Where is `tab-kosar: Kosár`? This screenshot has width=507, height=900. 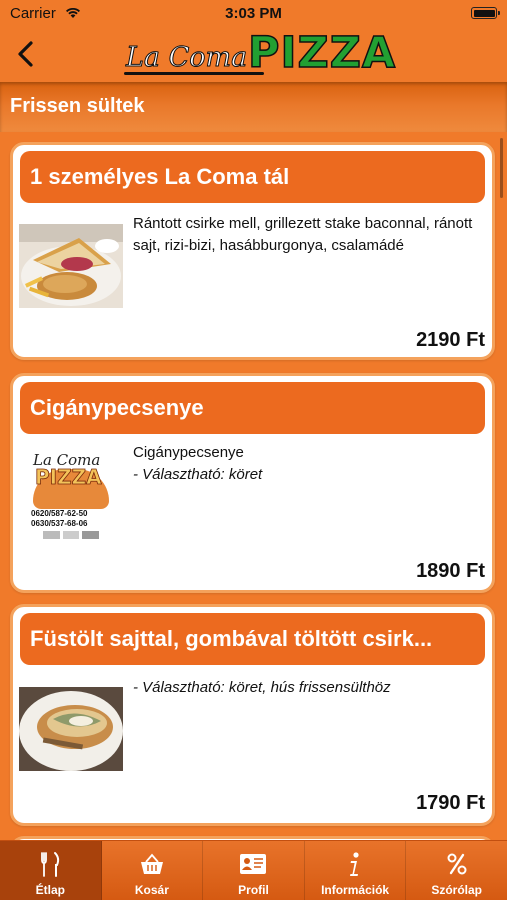
tab-kosar: Kosár is located at coordinates (153, 870).